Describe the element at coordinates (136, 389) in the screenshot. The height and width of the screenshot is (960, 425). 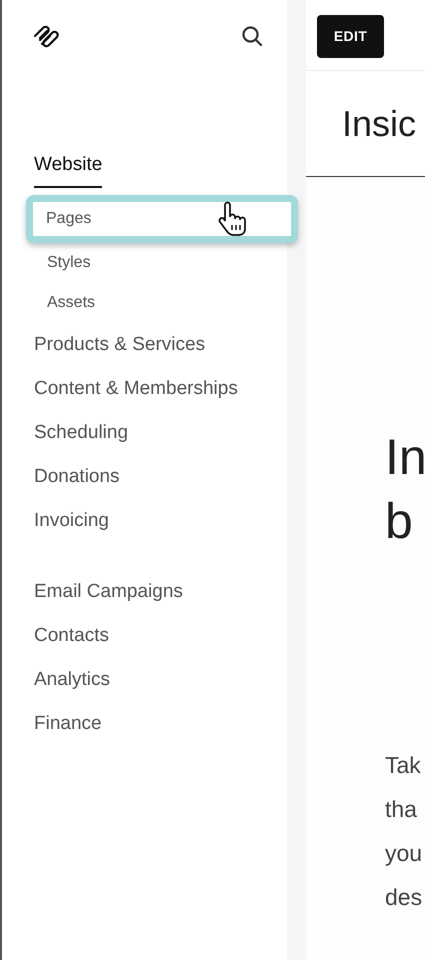
I see `nav-item: Content & Memberships` at that location.